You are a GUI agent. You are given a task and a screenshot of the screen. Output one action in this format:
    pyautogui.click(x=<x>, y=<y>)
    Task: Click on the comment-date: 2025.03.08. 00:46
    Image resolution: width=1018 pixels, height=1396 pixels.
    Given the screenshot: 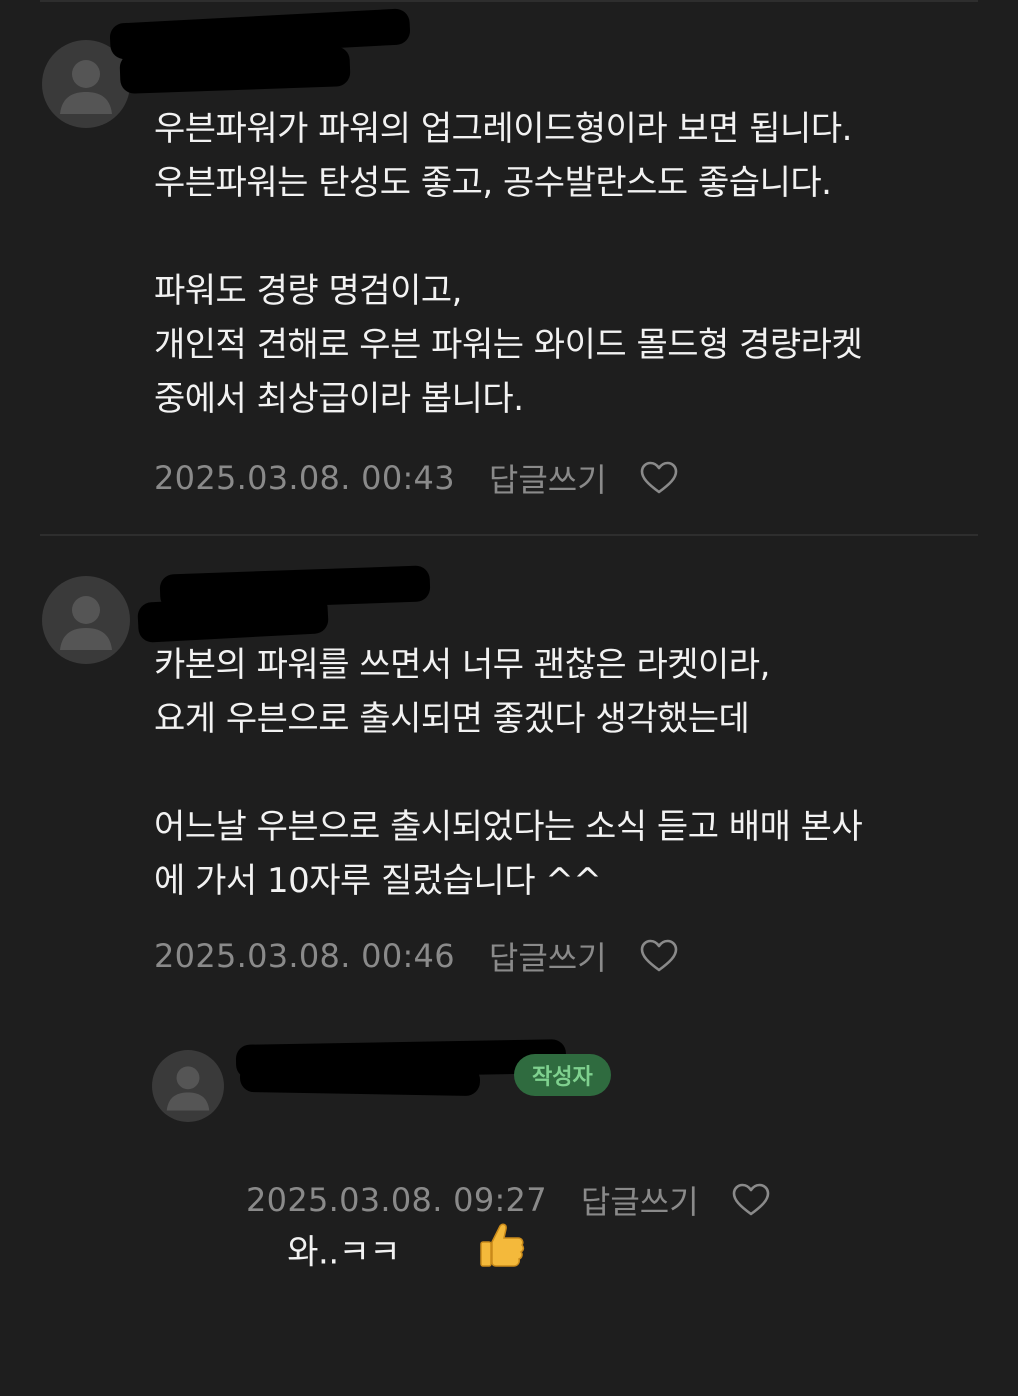 What is the action you would take?
    pyautogui.click(x=304, y=956)
    